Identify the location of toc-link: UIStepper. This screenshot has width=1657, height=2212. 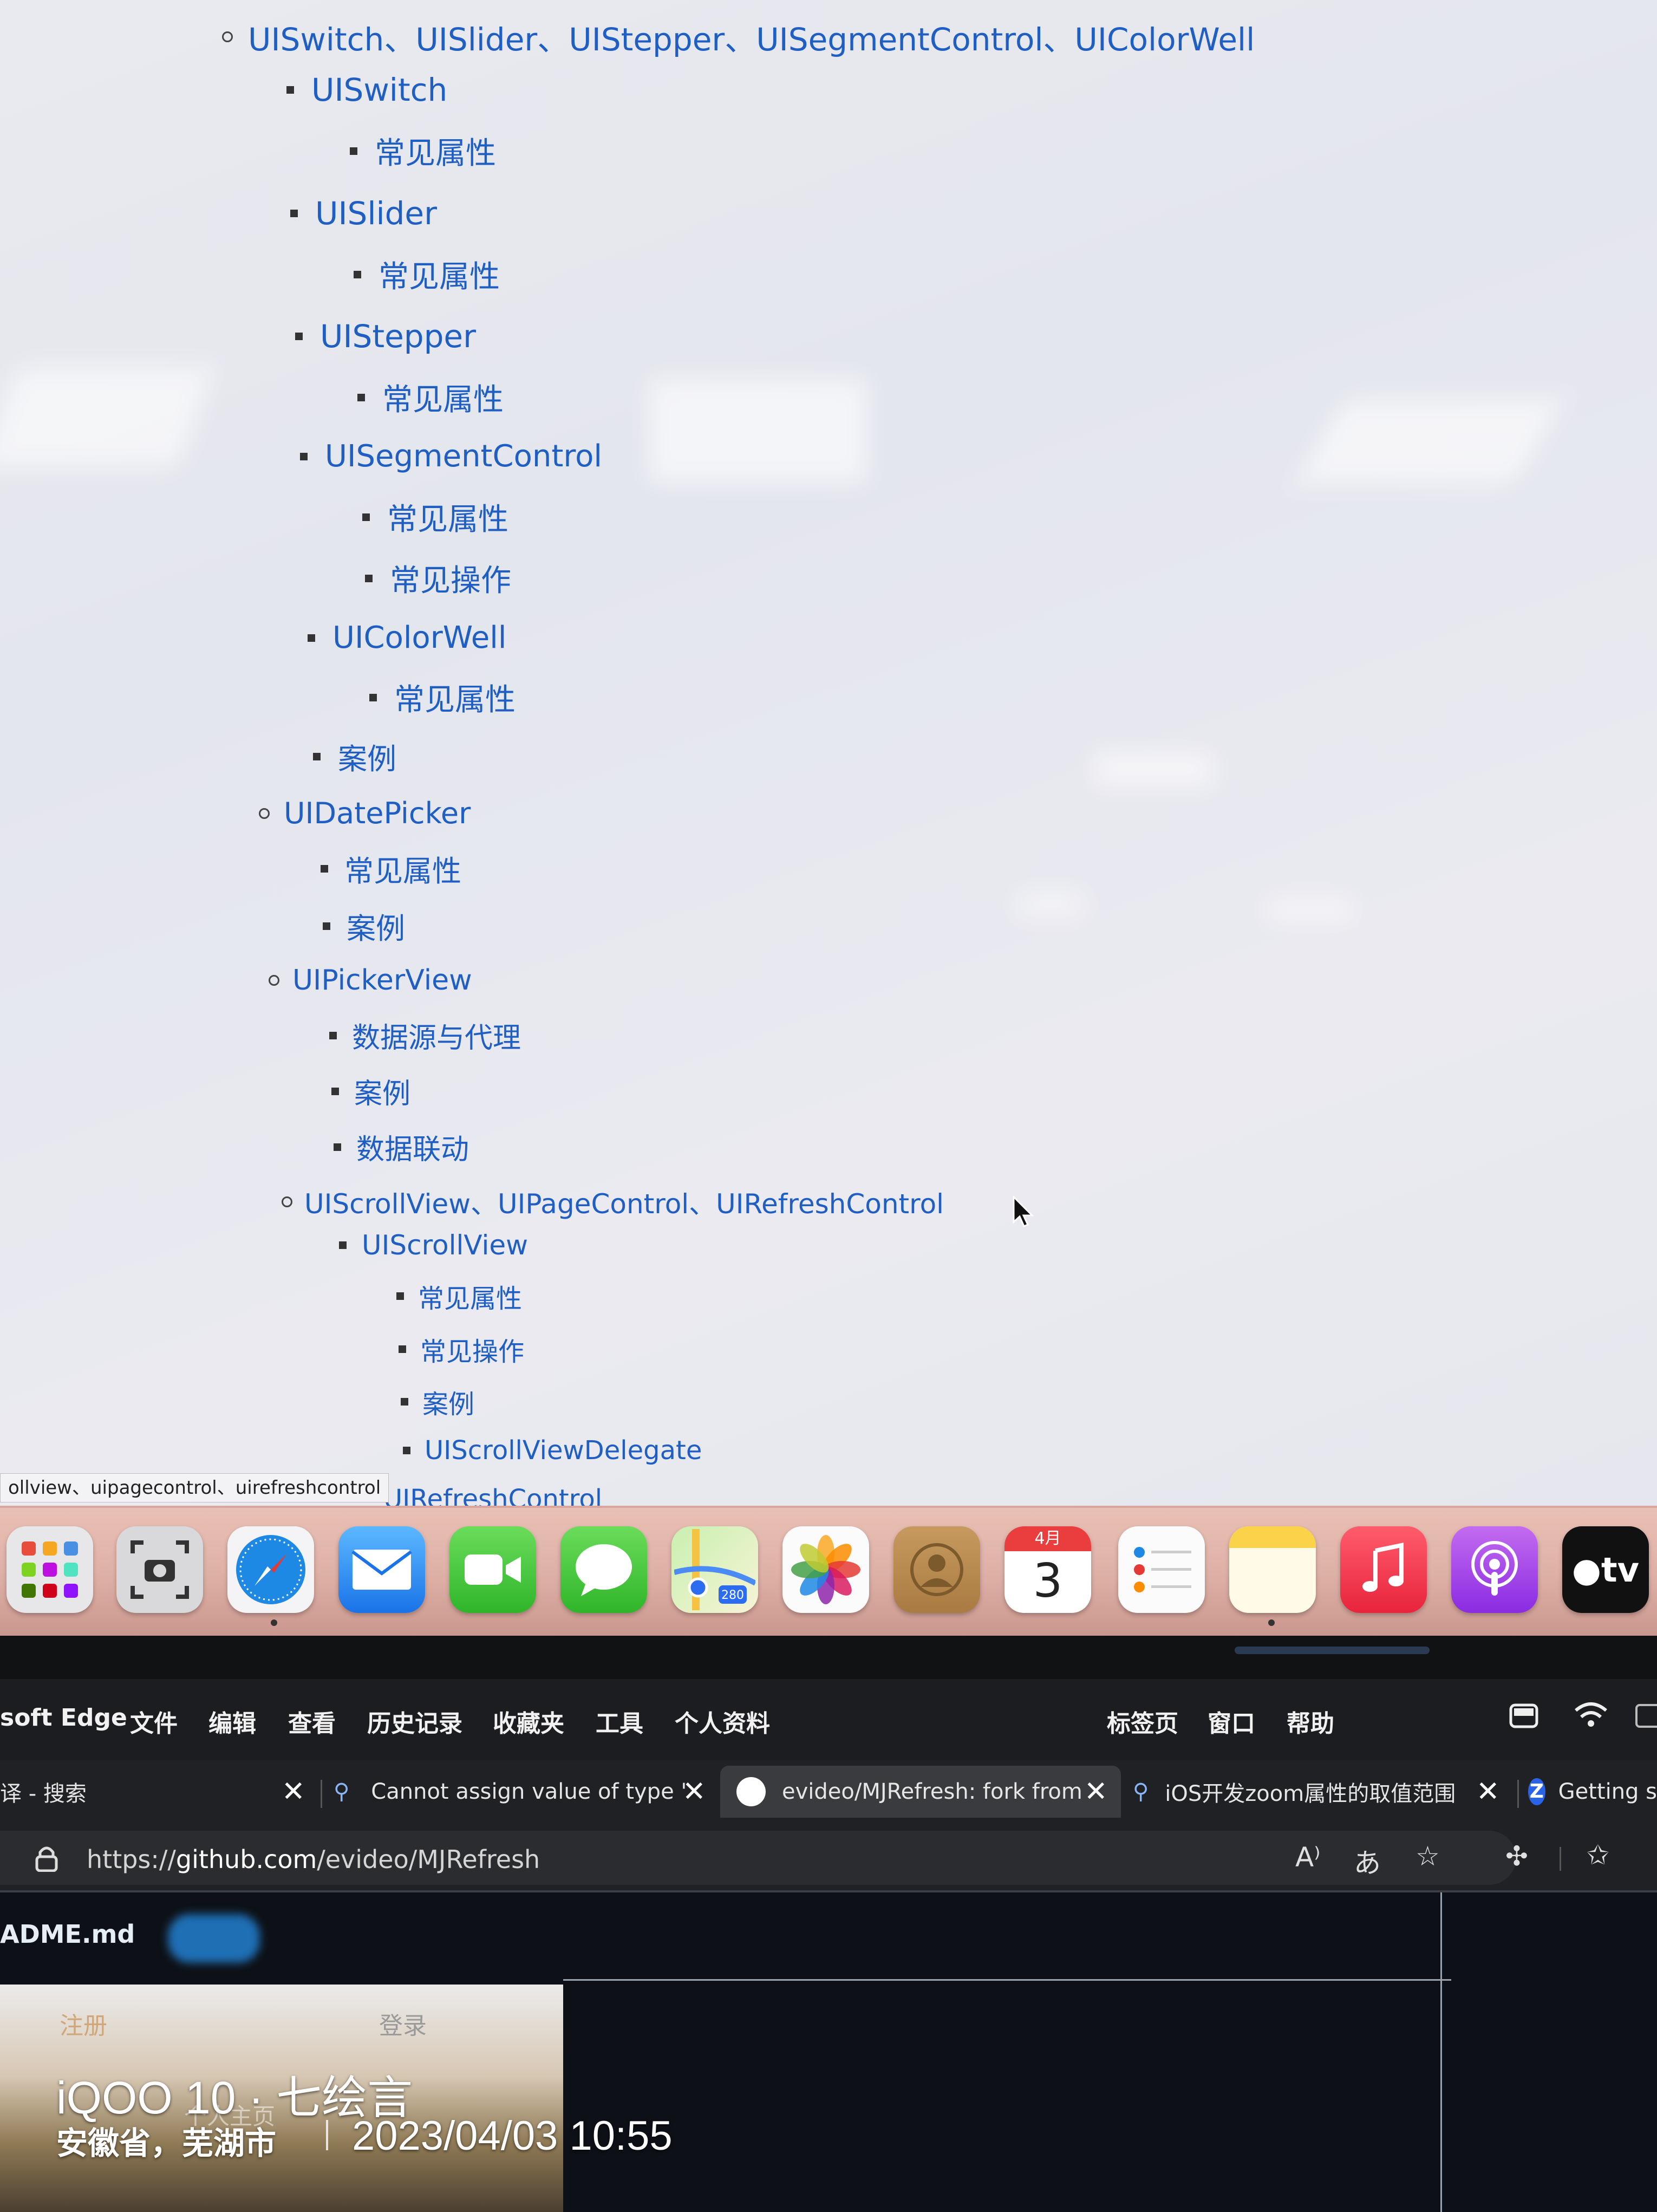
(385, 337).